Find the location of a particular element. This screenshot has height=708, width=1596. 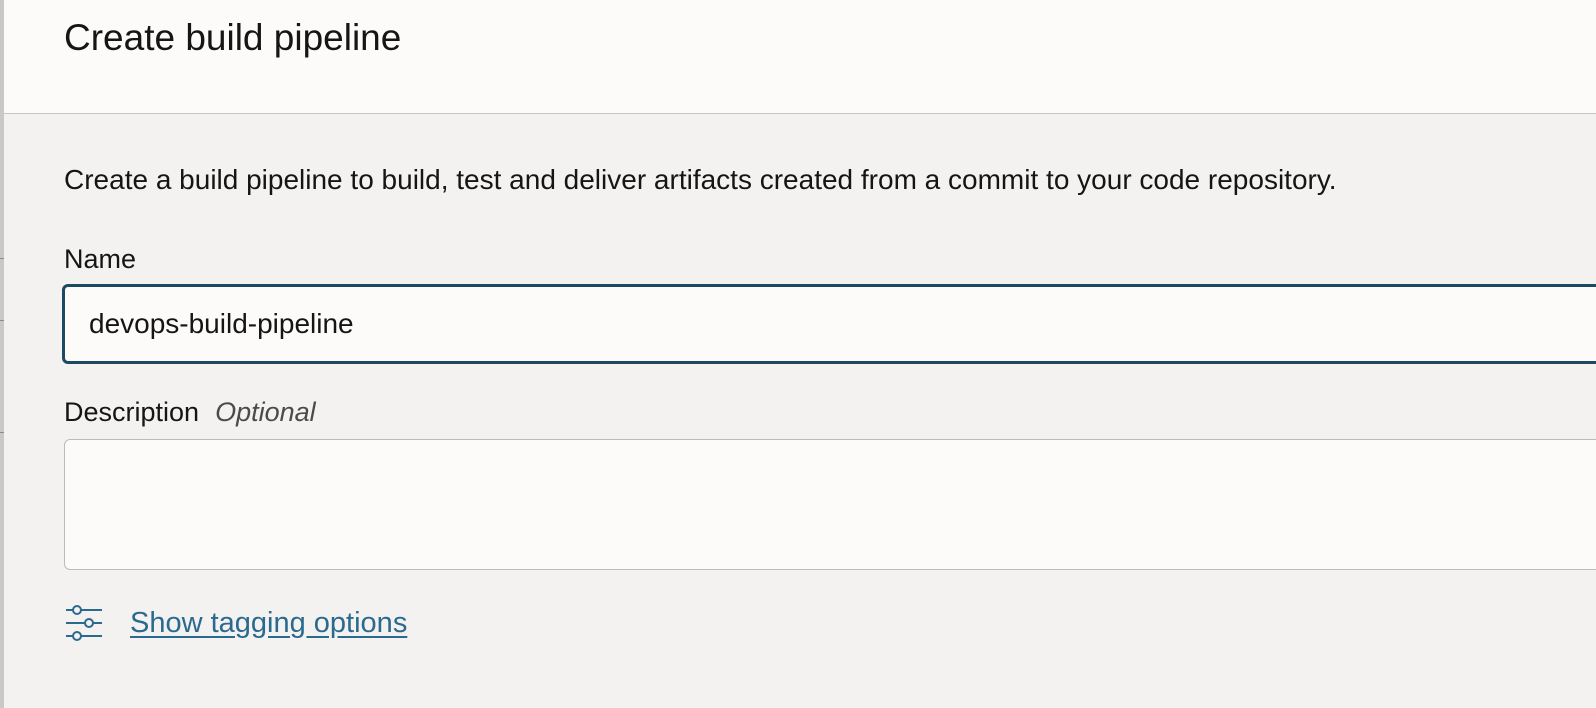

description-field-label: Description Optional is located at coordinates (190, 412).